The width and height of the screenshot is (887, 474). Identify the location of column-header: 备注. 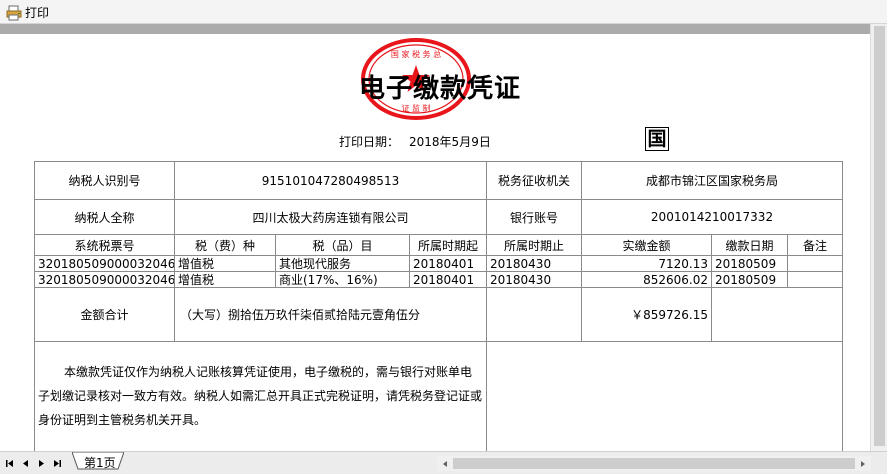
(814, 245).